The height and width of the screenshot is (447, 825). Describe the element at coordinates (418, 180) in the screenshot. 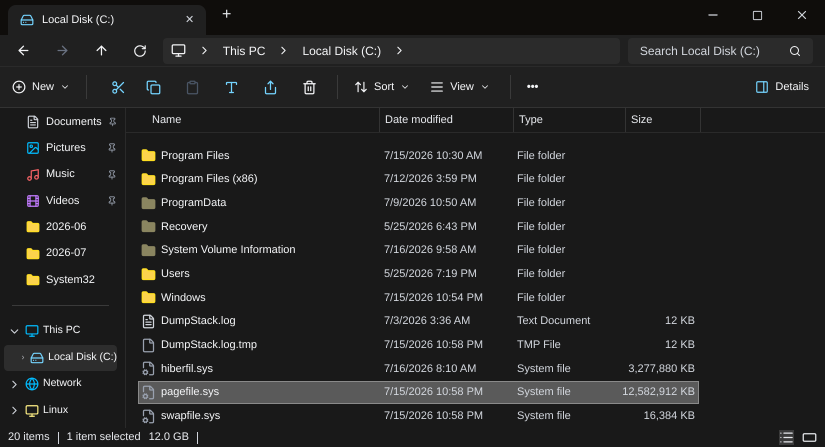

I see `file-row: Program Files (x86) 7/12/2026 3:59 PM File folder` at that location.